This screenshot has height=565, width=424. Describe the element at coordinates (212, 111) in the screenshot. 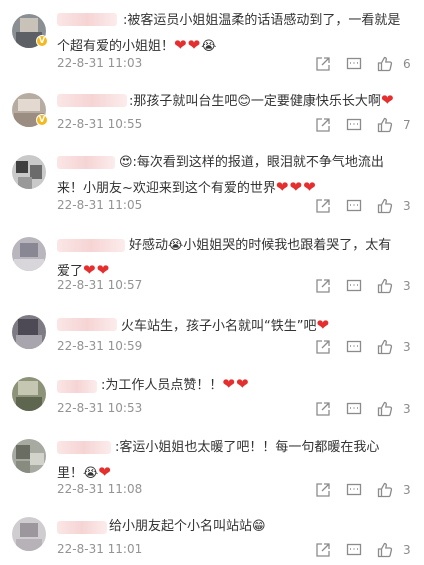

I see `comment-item: V :那孩子就叫台生吧😊一定要健康快乐长大啊❤ 22-8-31 10:55 7` at that location.